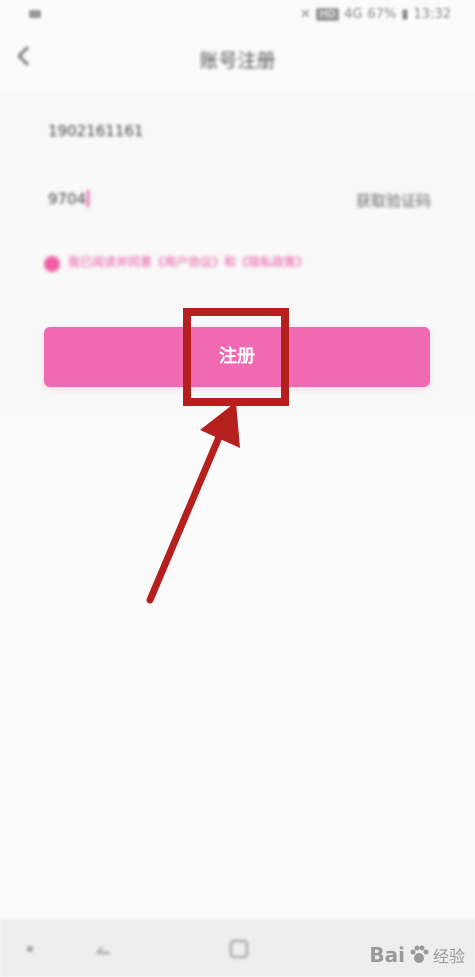 This screenshot has height=977, width=475. Describe the element at coordinates (30, 949) in the screenshot. I see `menu-icon` at that location.